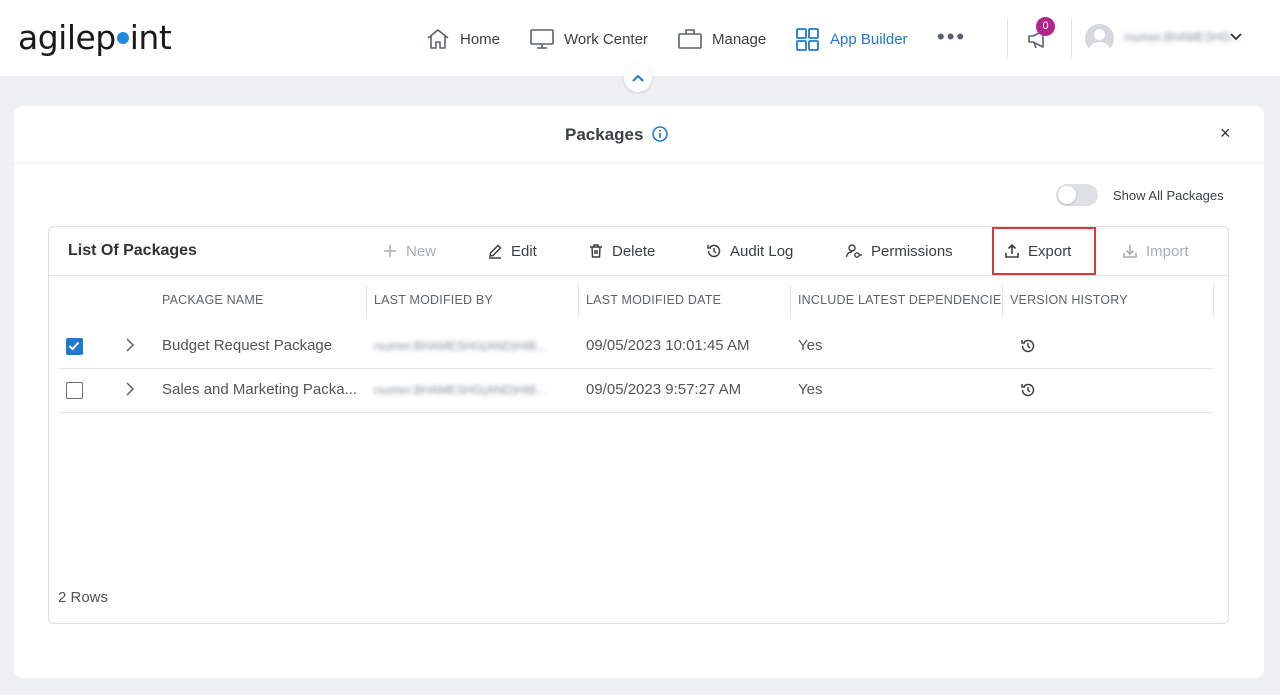 Image resolution: width=1280 pixels, height=695 pixels. What do you see at coordinates (686, 300) in the screenshot?
I see `column-header-last-modified-date: LAST MODIFIED DATE` at bounding box center [686, 300].